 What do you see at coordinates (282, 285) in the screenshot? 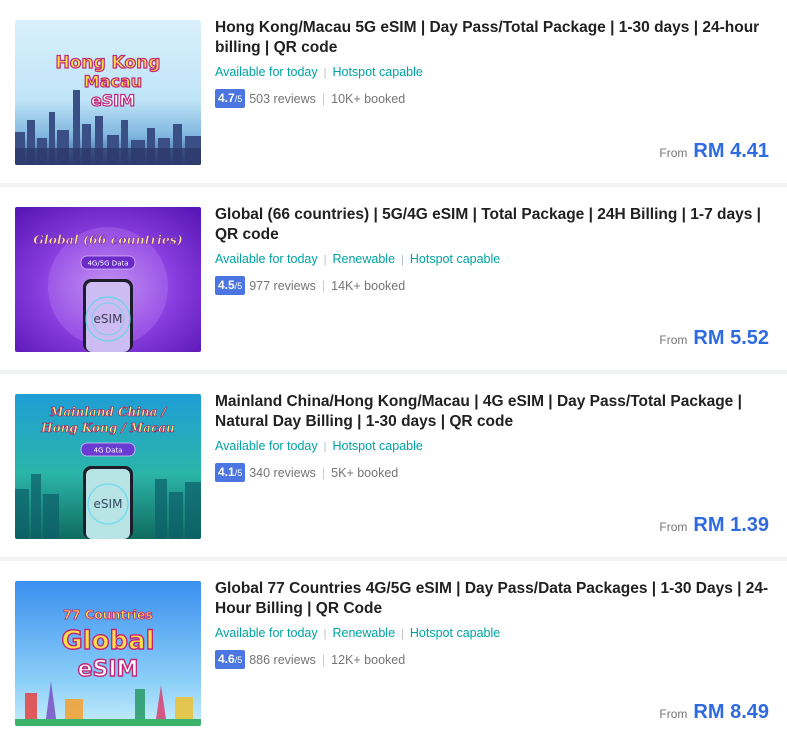
I see `review-count: 977 reviews` at bounding box center [282, 285].